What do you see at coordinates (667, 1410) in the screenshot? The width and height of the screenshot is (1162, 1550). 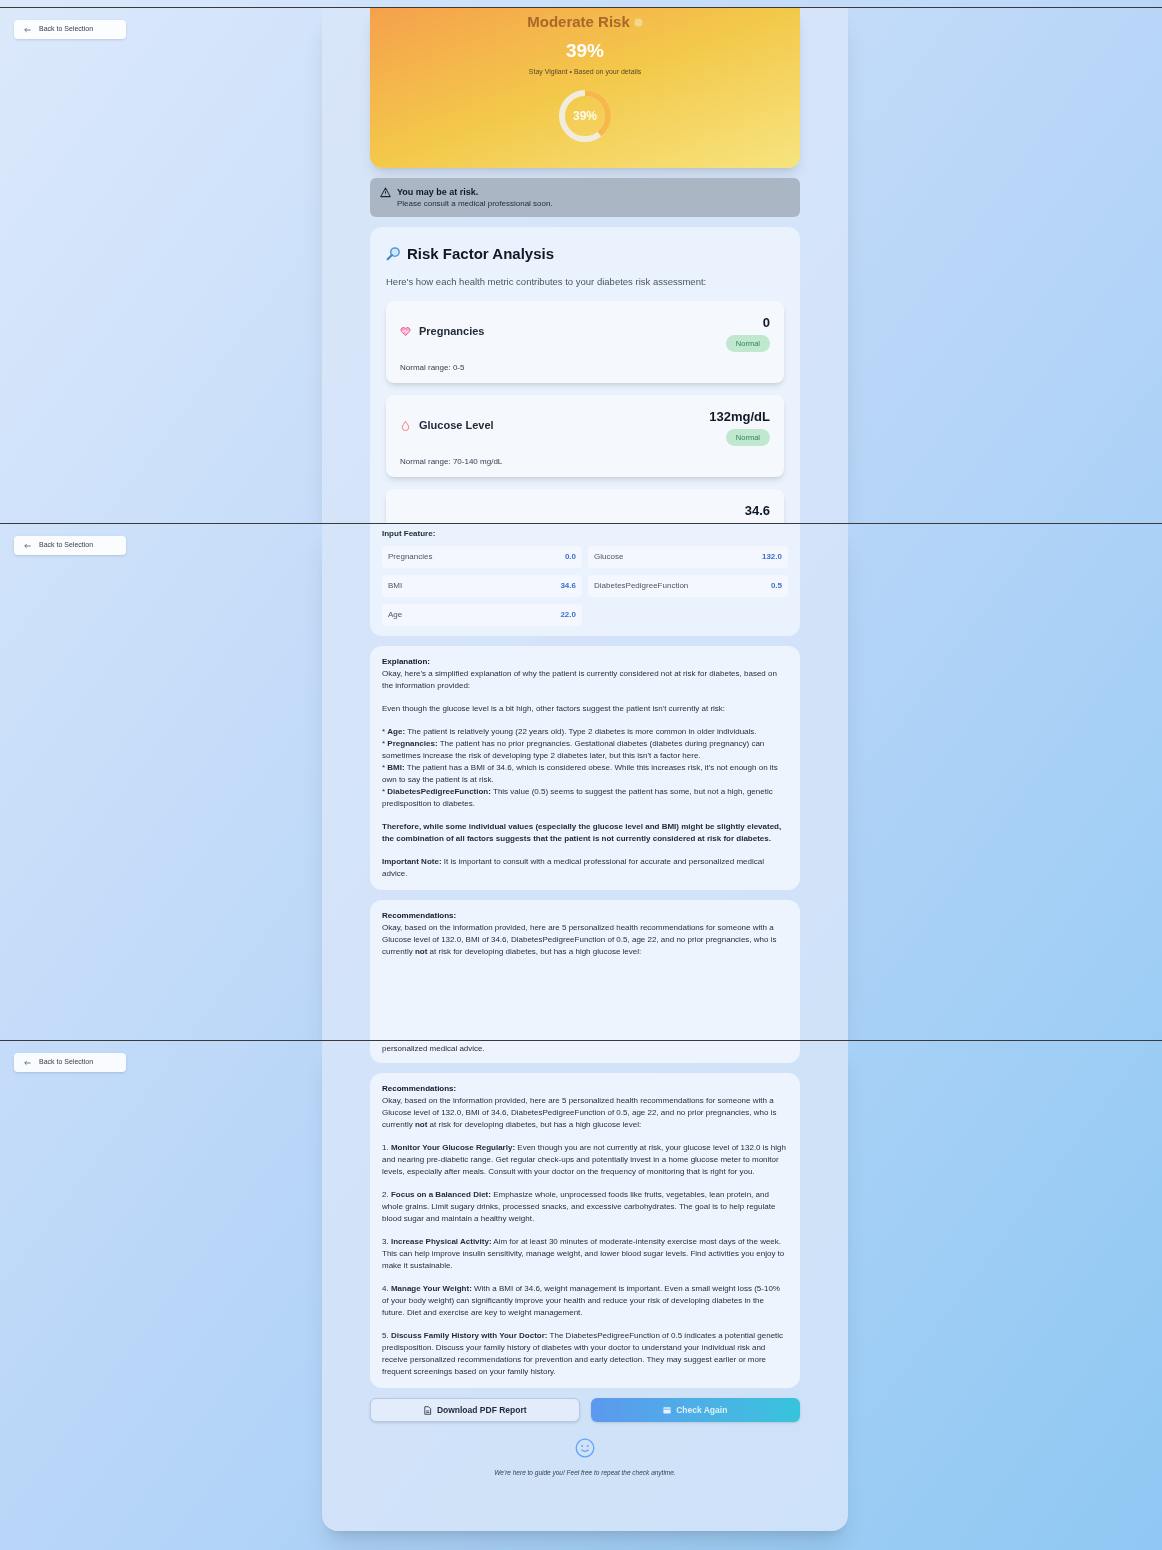 I see `calendar-icon` at bounding box center [667, 1410].